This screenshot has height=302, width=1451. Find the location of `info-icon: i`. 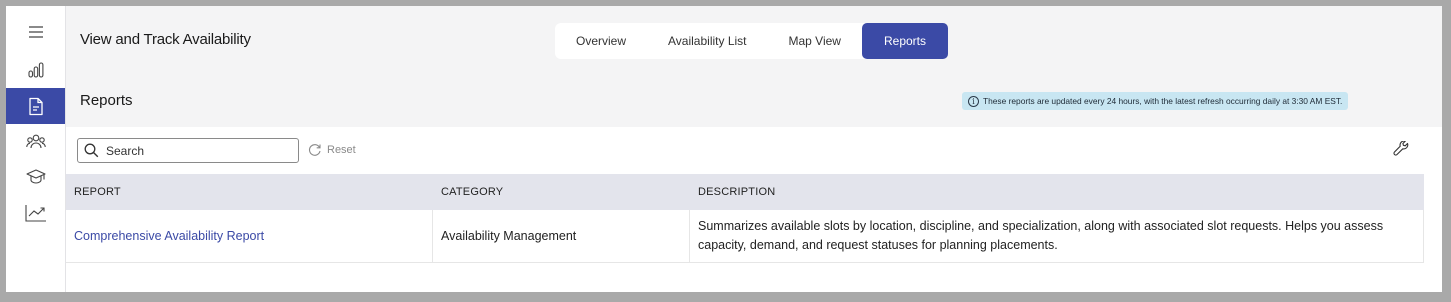

info-icon: i is located at coordinates (973, 101).